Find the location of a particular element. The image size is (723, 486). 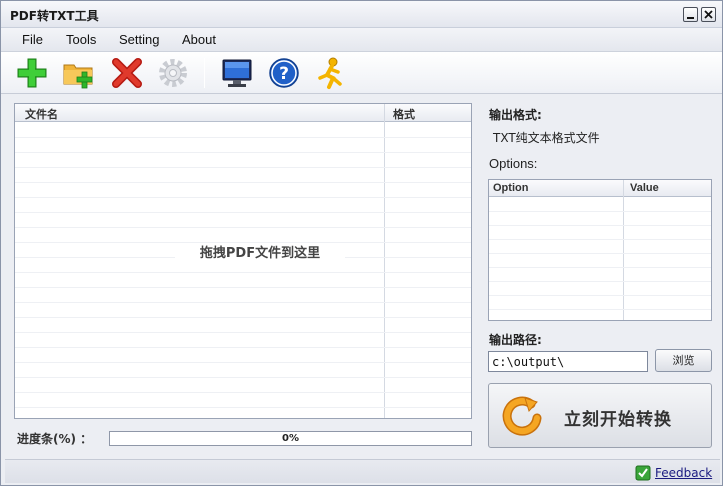

monitor-icon is located at coordinates (237, 73).